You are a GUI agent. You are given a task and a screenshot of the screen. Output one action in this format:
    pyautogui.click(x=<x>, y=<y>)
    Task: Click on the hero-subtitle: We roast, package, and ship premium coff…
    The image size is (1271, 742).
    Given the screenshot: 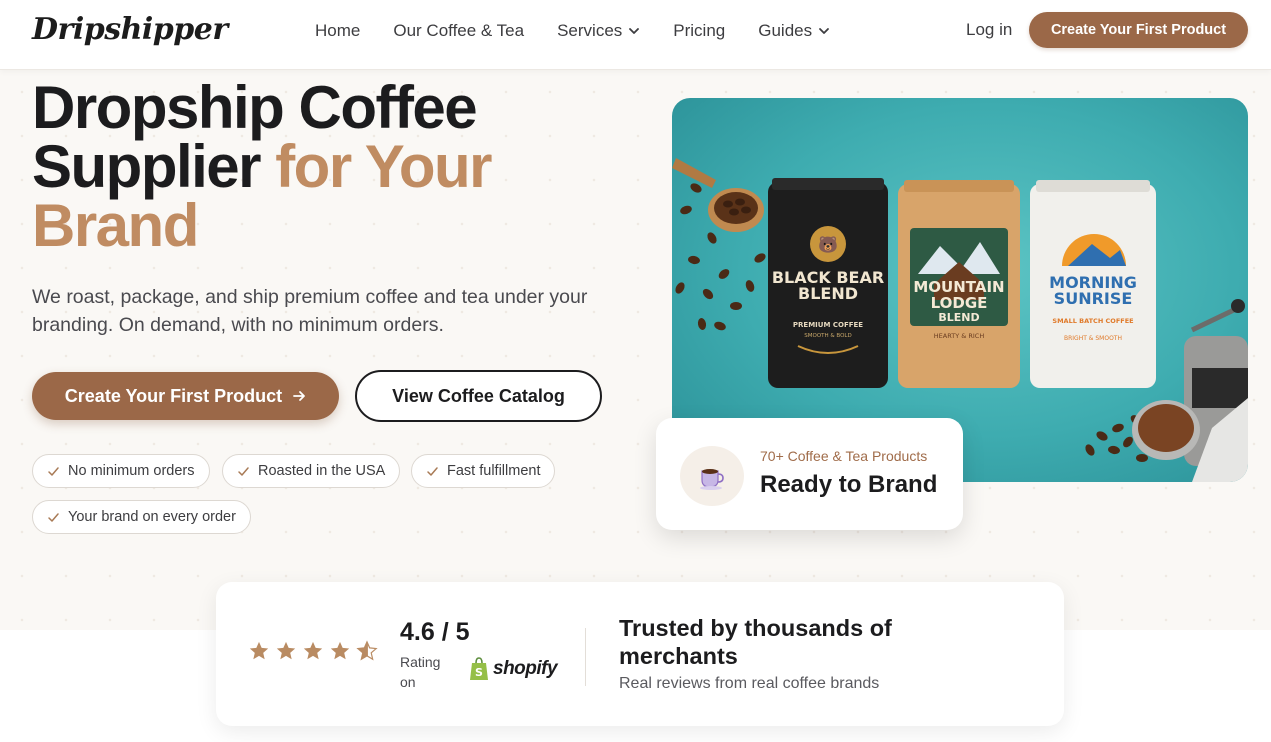 What is the action you would take?
    pyautogui.click(x=310, y=311)
    